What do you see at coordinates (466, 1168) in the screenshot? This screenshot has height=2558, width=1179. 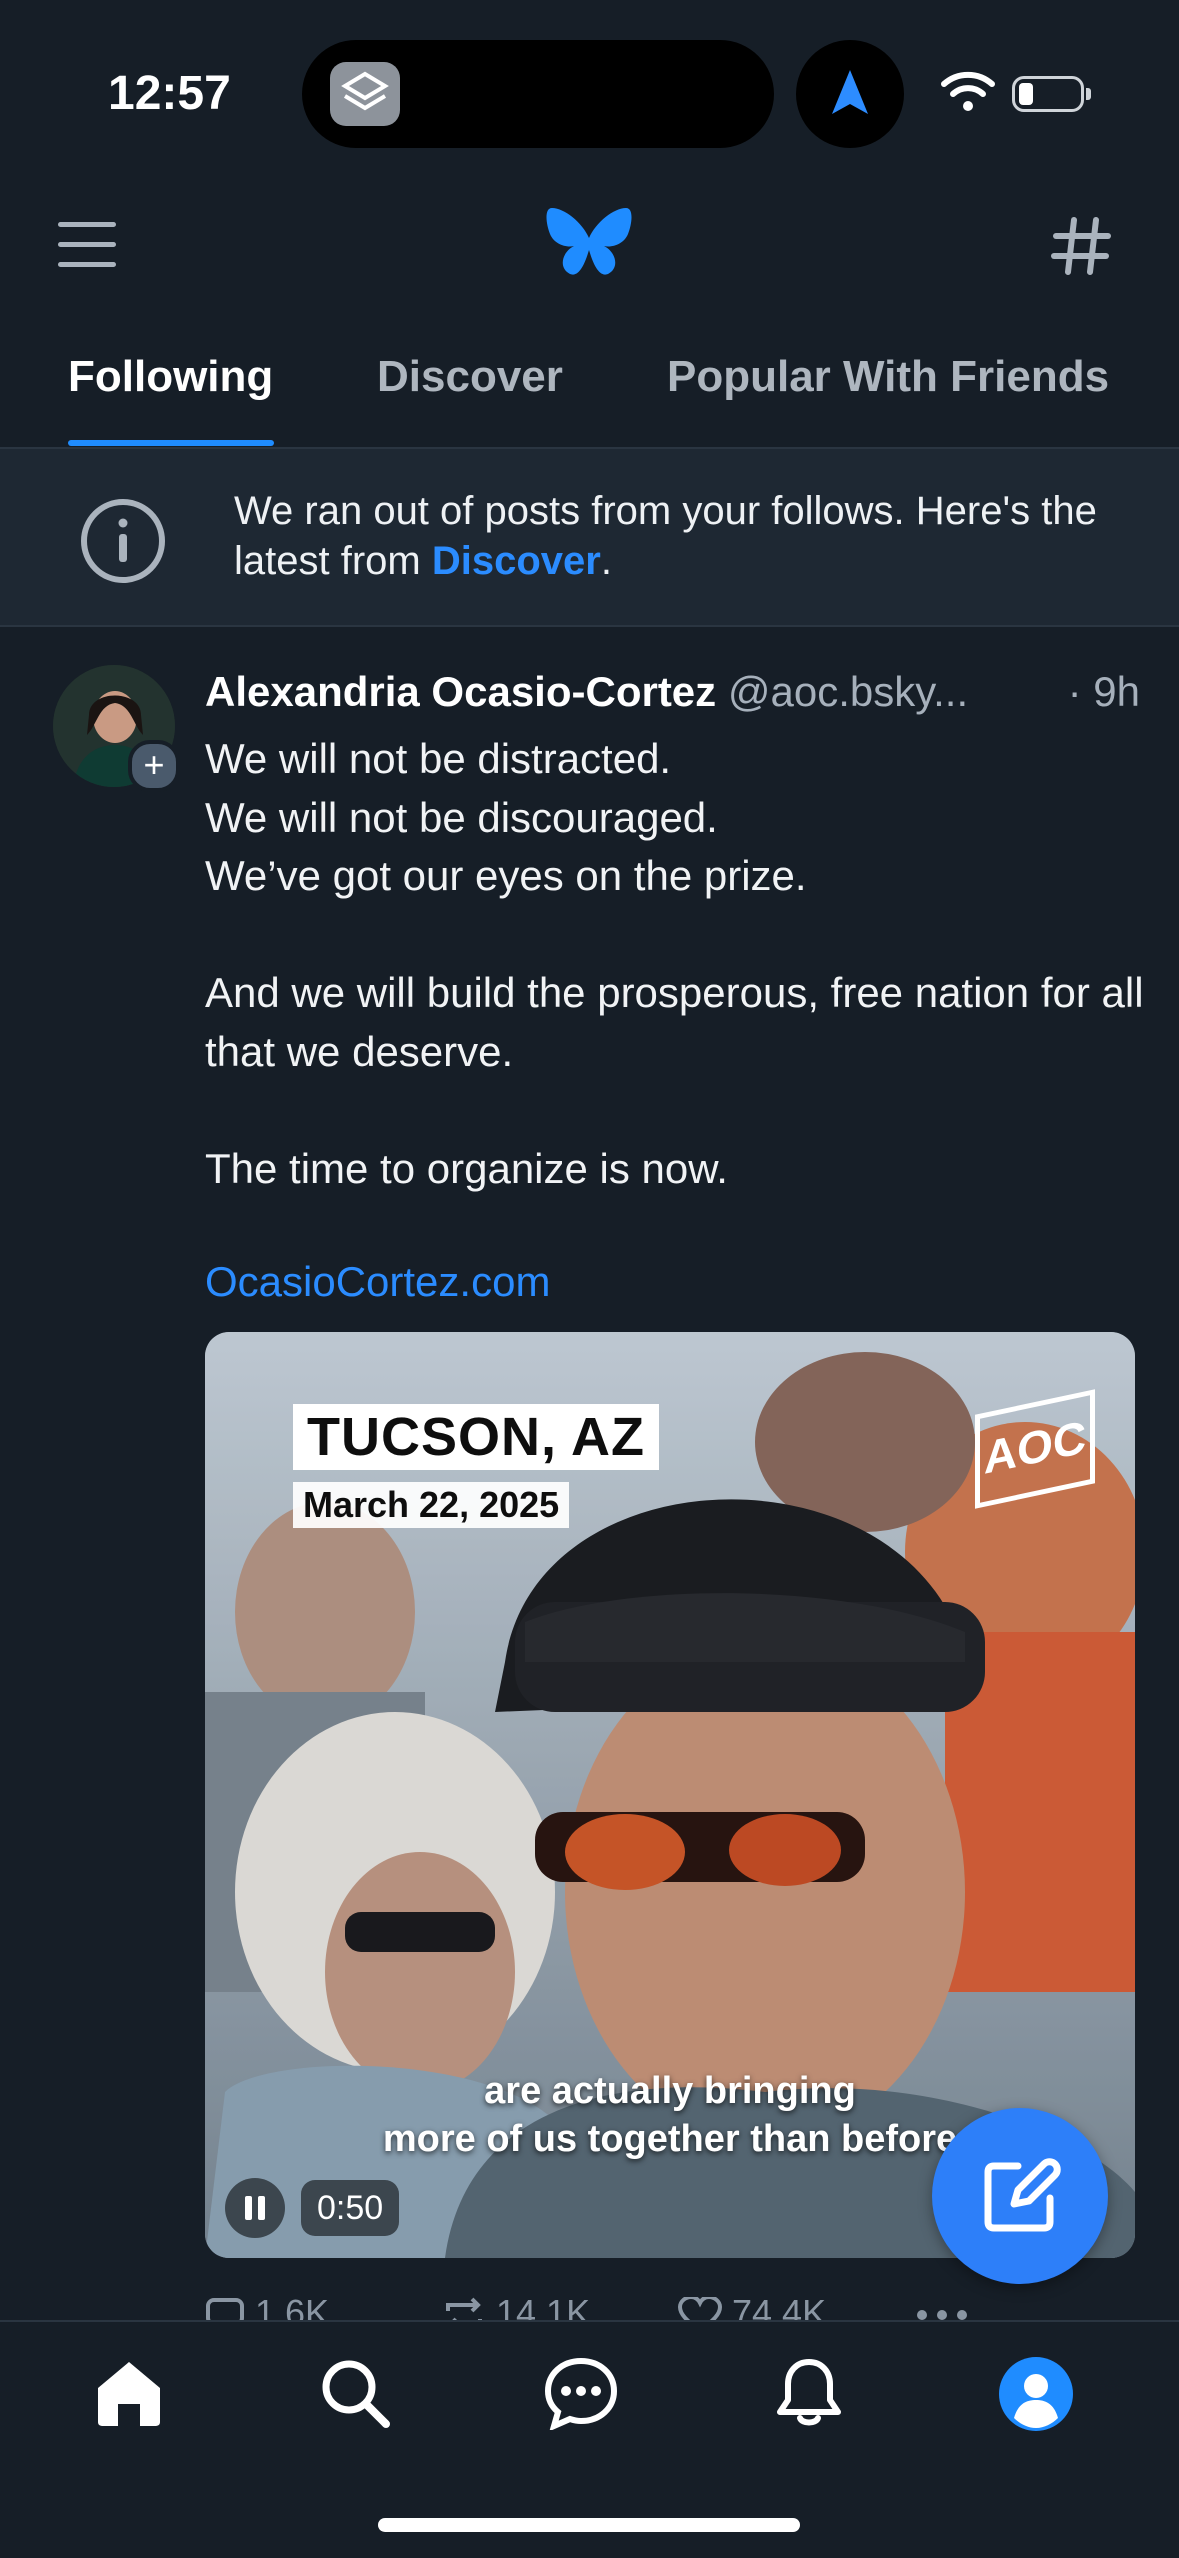 I see `post-line: The time to organize is now.` at bounding box center [466, 1168].